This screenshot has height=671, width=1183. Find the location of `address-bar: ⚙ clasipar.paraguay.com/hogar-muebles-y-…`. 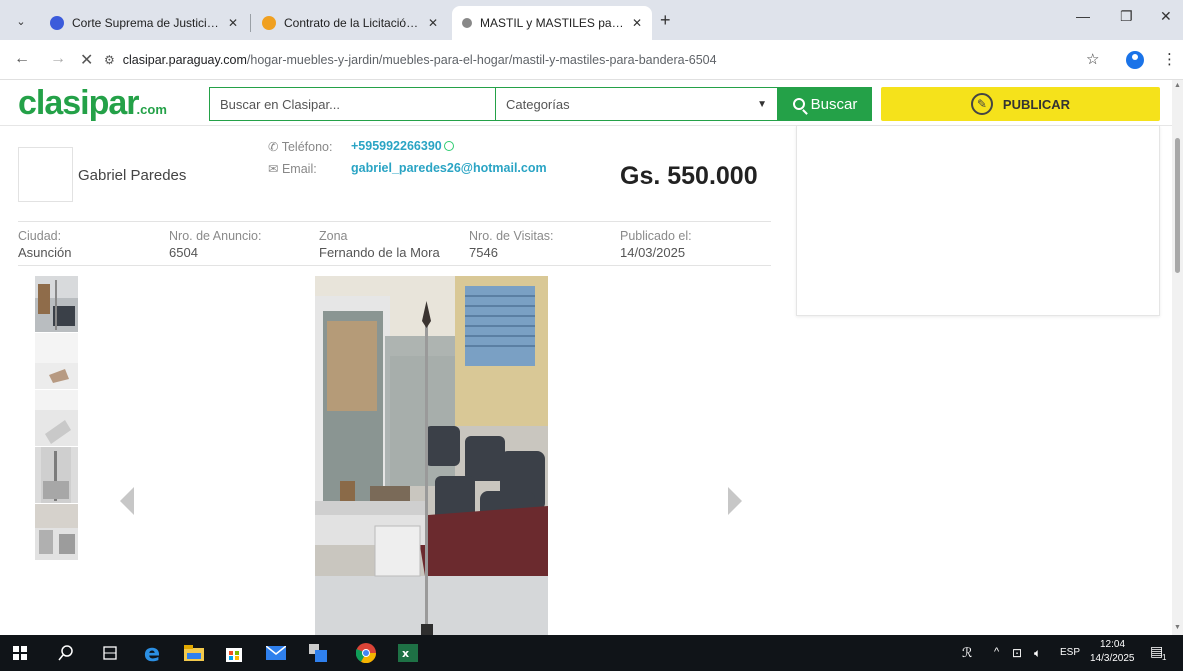

address-bar: ⚙ clasipar.paraguay.com/hogar-muebles-y-… is located at coordinates (604, 60).